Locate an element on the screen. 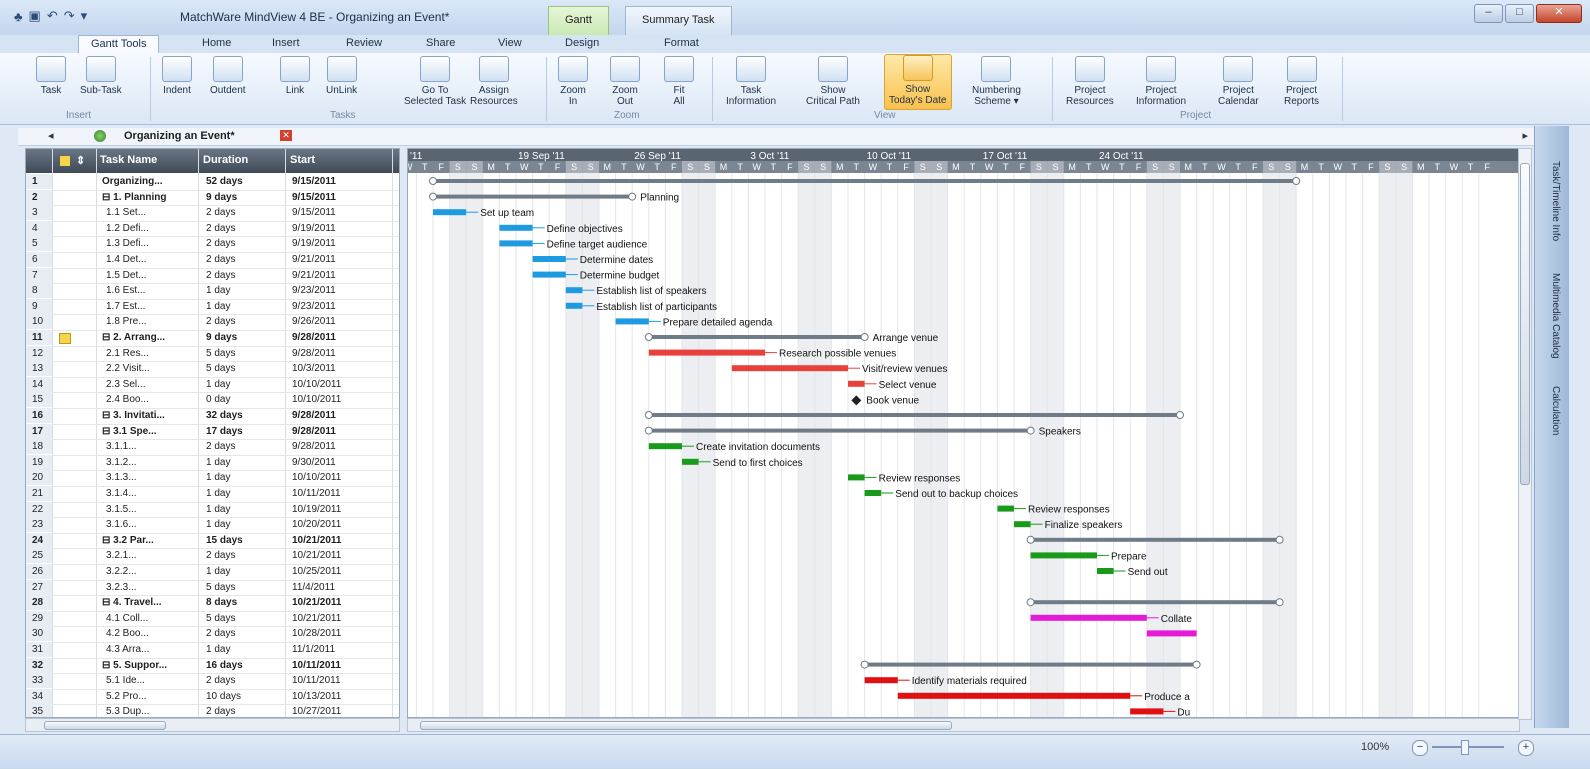  notes-column-icon is located at coordinates (65, 161).